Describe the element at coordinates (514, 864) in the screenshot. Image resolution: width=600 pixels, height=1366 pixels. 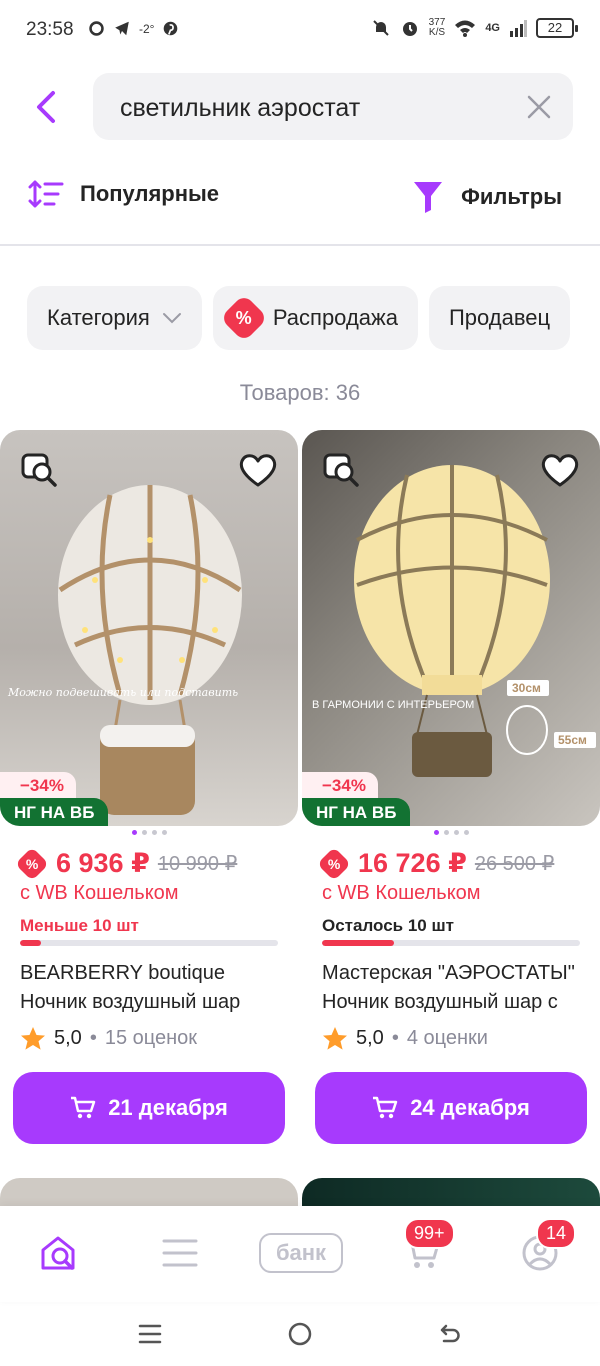
I see `old-price: 26 500 ₽` at that location.